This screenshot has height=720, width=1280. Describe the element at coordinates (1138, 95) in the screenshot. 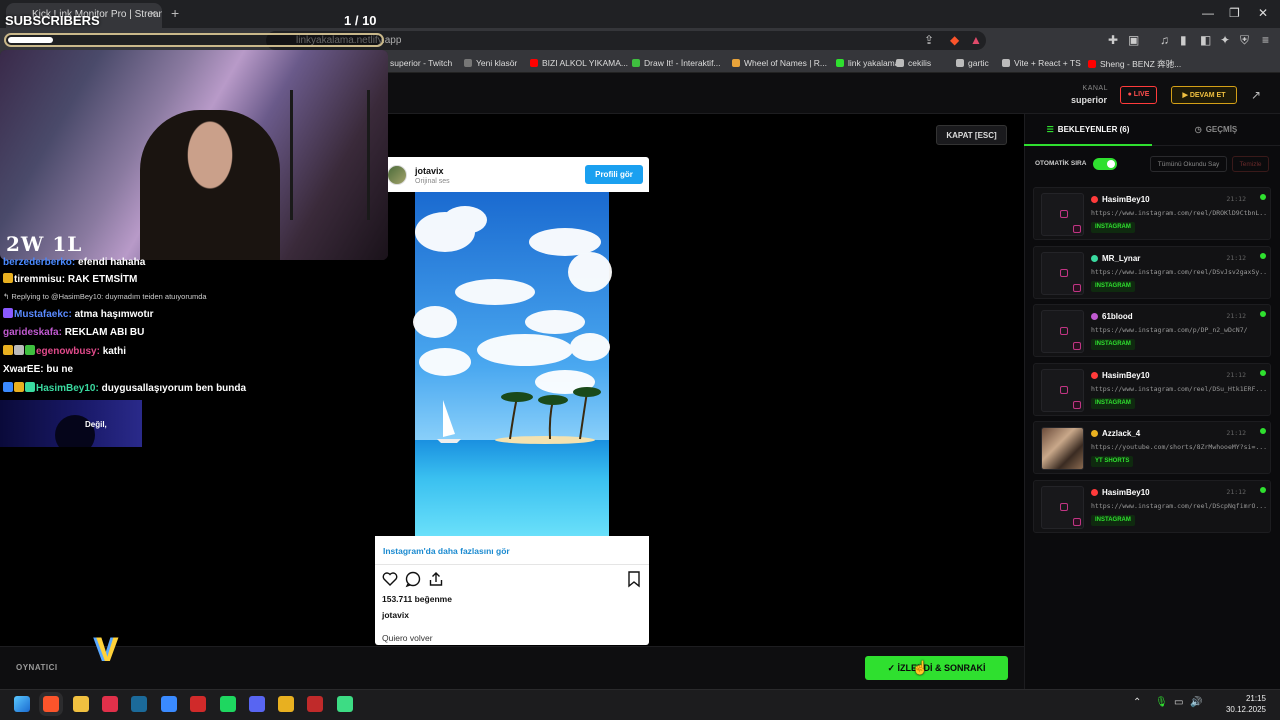

I see `live-button: ● LIVE` at that location.